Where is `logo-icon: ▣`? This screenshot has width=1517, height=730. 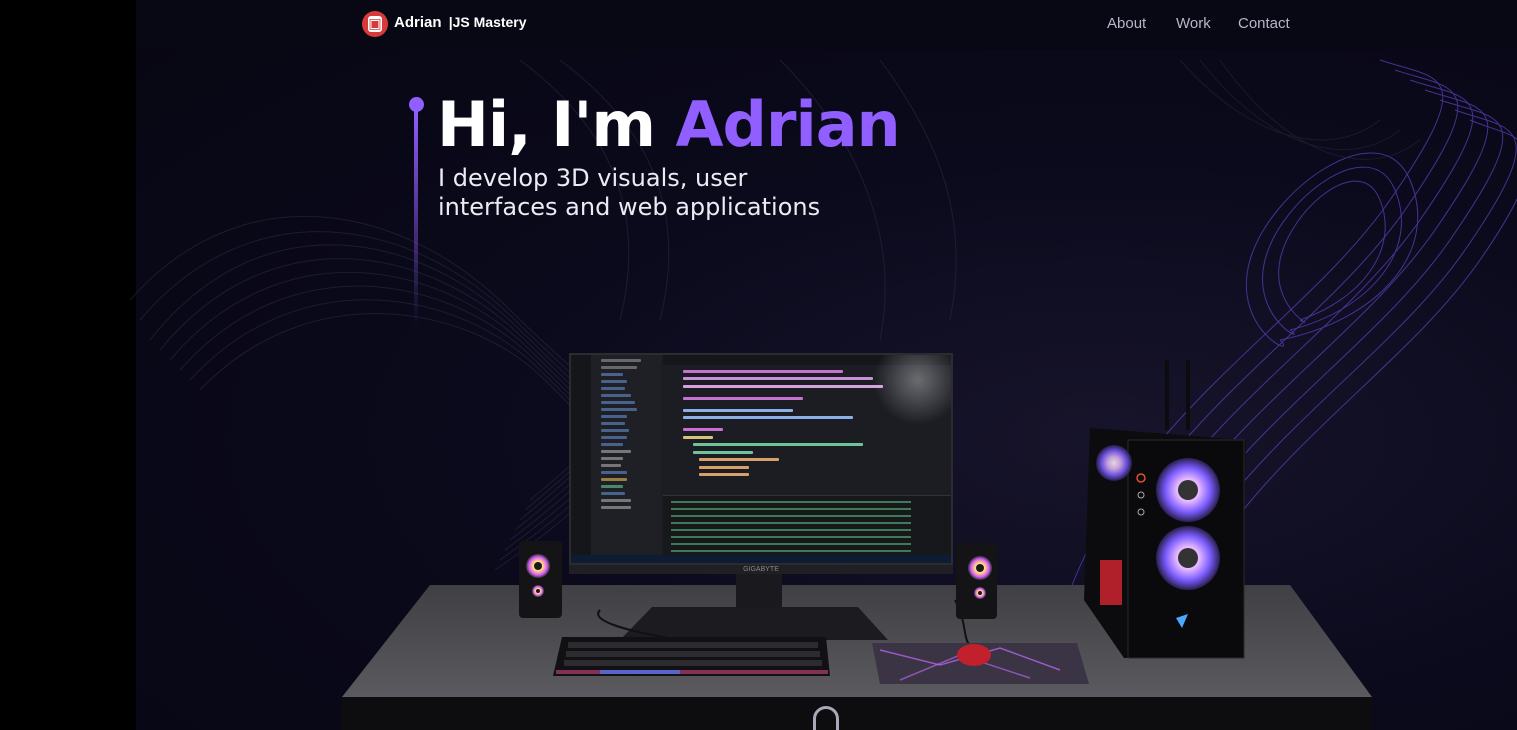
logo-icon: ▣ is located at coordinates (375, 24).